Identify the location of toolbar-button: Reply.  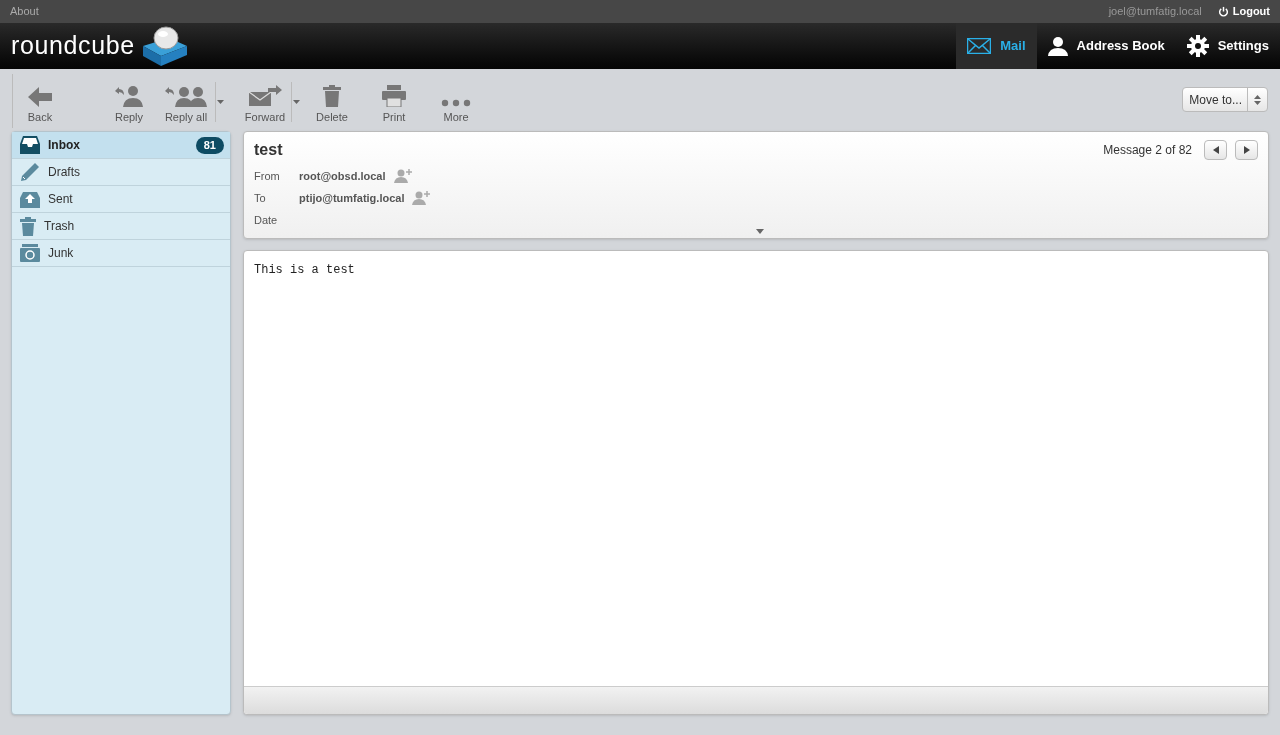
(129, 100).